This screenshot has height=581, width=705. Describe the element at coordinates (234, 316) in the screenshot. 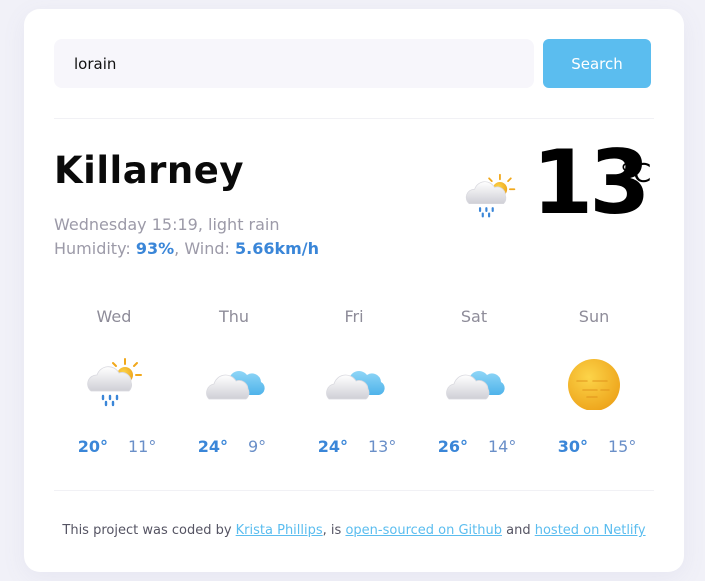

I see `forecast-day-name: Thu` at that location.